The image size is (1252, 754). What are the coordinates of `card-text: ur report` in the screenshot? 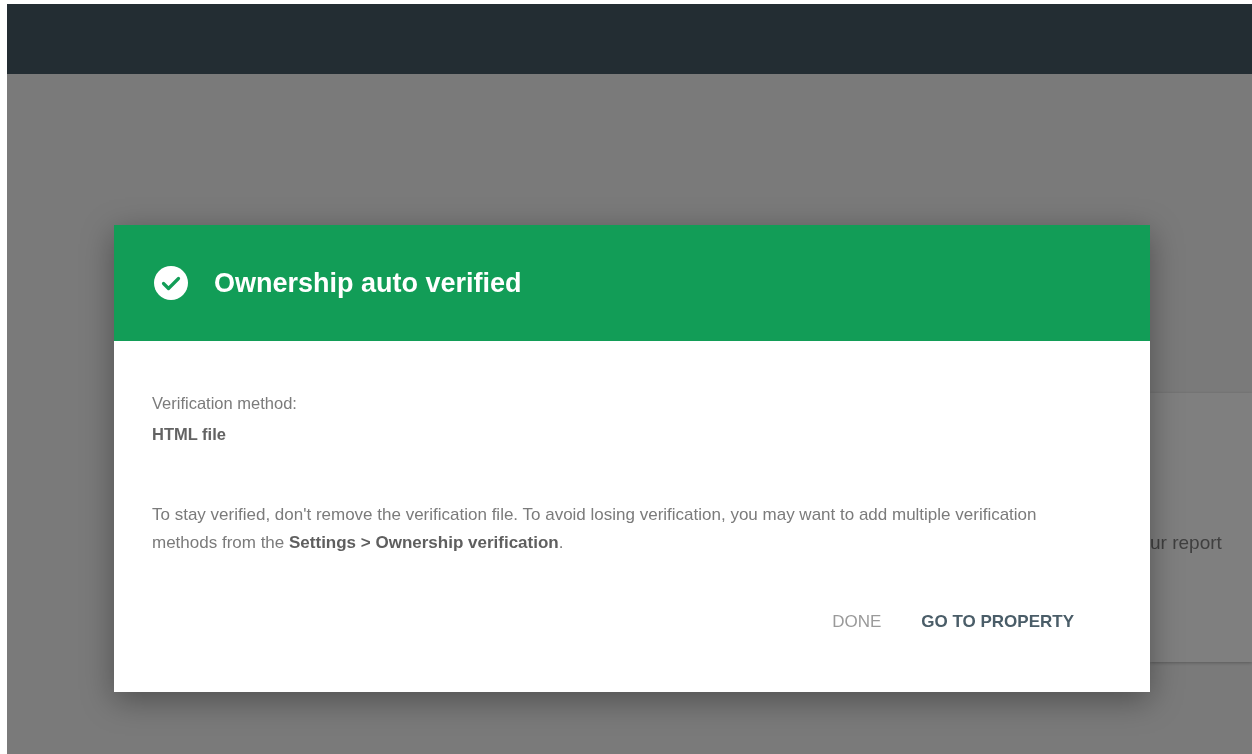 It's located at (1186, 542).